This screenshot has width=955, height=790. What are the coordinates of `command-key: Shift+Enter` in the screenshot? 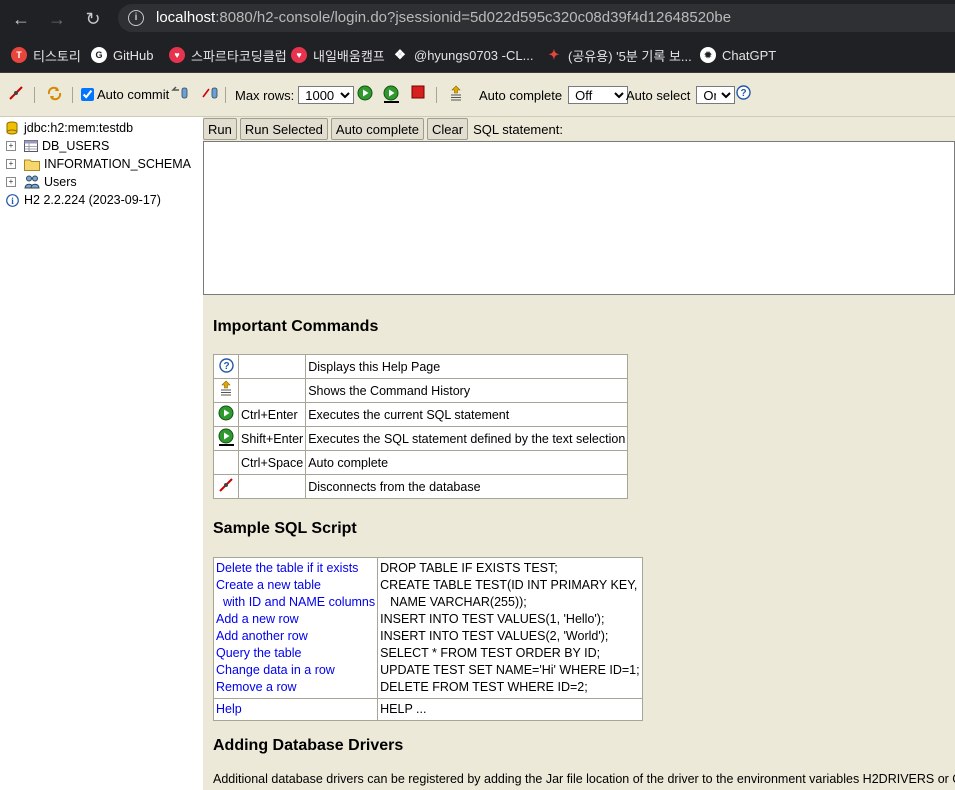 It's located at (272, 438).